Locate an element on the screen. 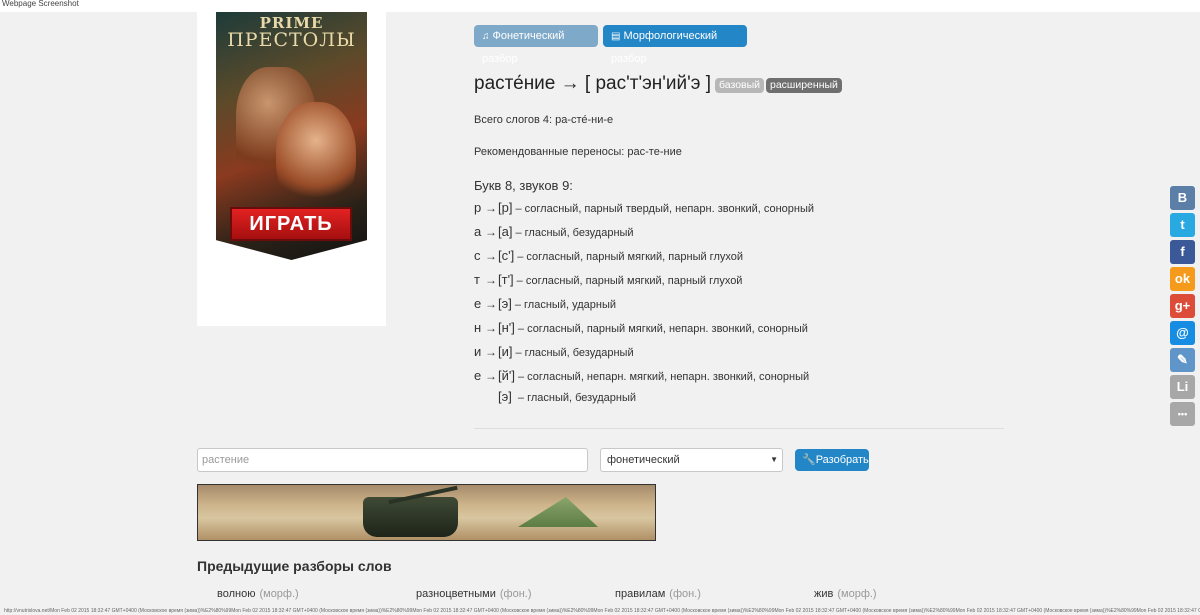 The height and width of the screenshot is (615, 1200). analysis-type-value: фонетический is located at coordinates (643, 460).